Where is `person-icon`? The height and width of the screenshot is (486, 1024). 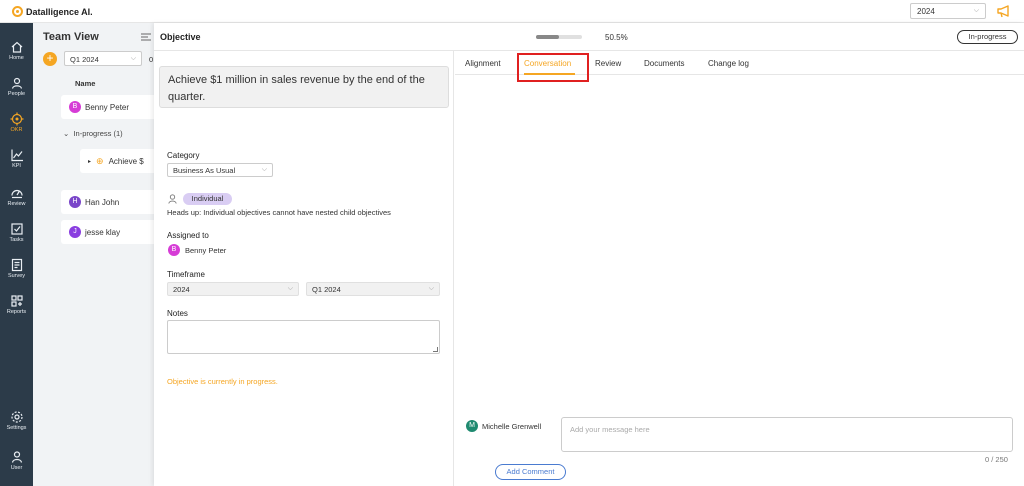 person-icon is located at coordinates (172, 199).